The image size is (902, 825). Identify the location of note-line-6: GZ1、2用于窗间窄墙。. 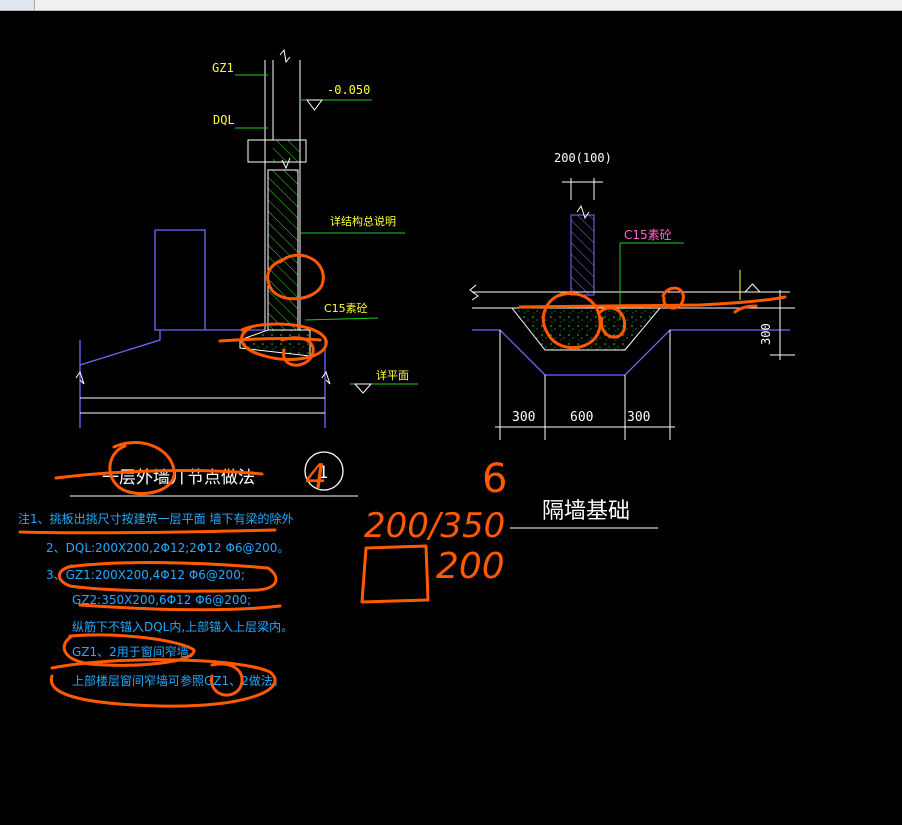
(136, 651).